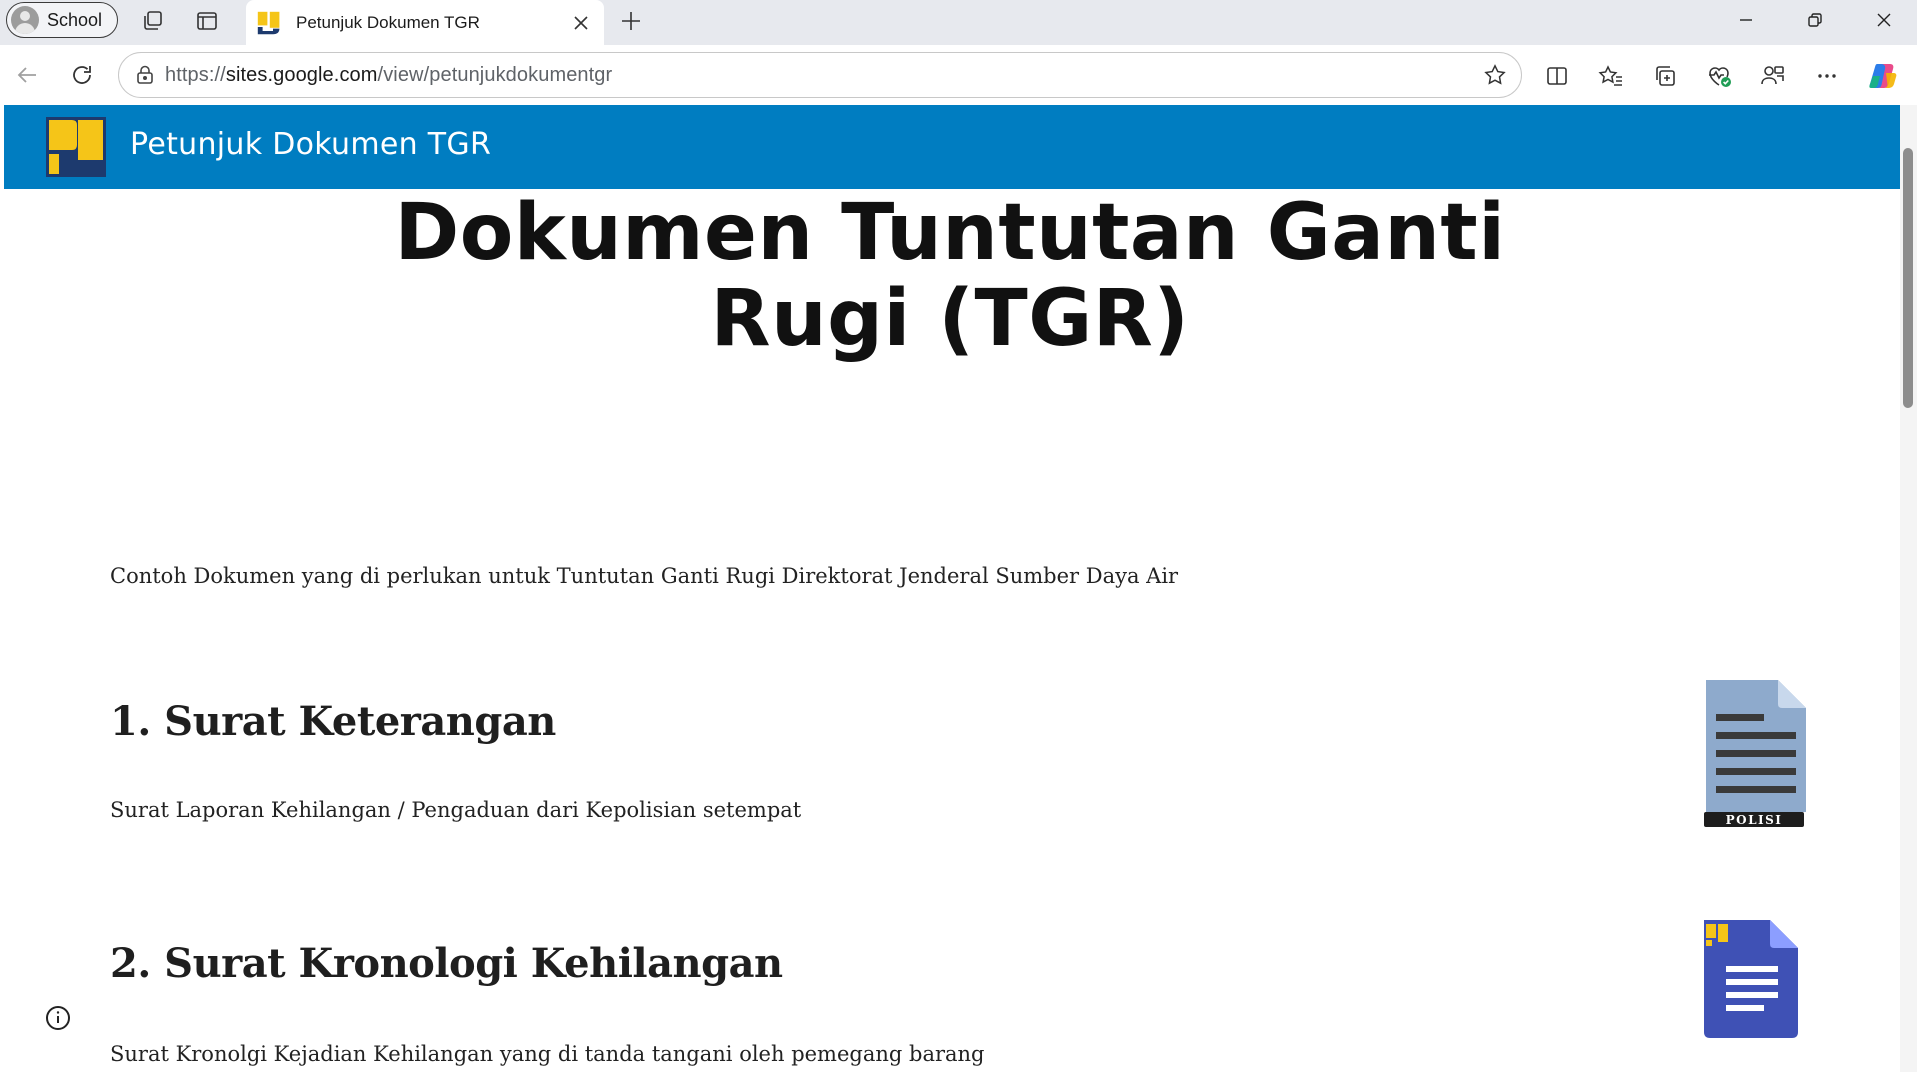 This screenshot has height=1072, width=1917. I want to click on tab-active: Petunjuk Dokumen TGR, so click(425, 22).